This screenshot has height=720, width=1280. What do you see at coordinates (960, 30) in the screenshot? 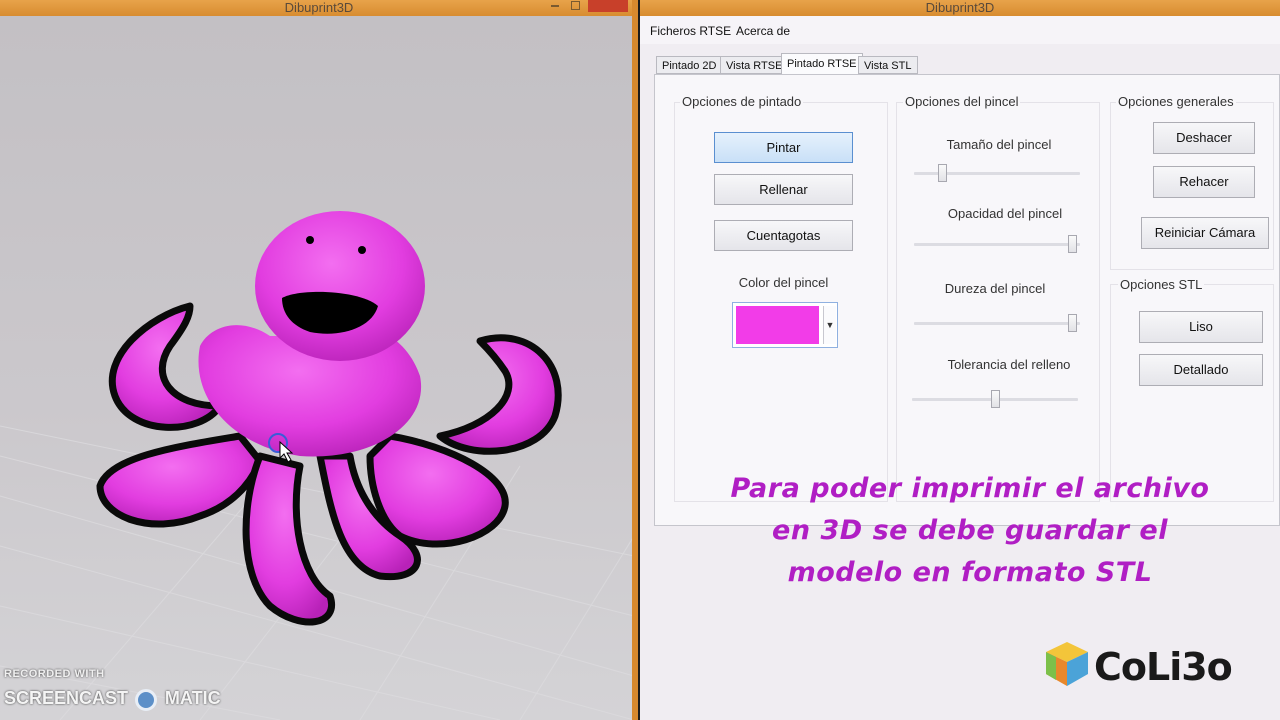
I see `menu-bar: Ficheros RTSE Acerca de` at bounding box center [960, 30].